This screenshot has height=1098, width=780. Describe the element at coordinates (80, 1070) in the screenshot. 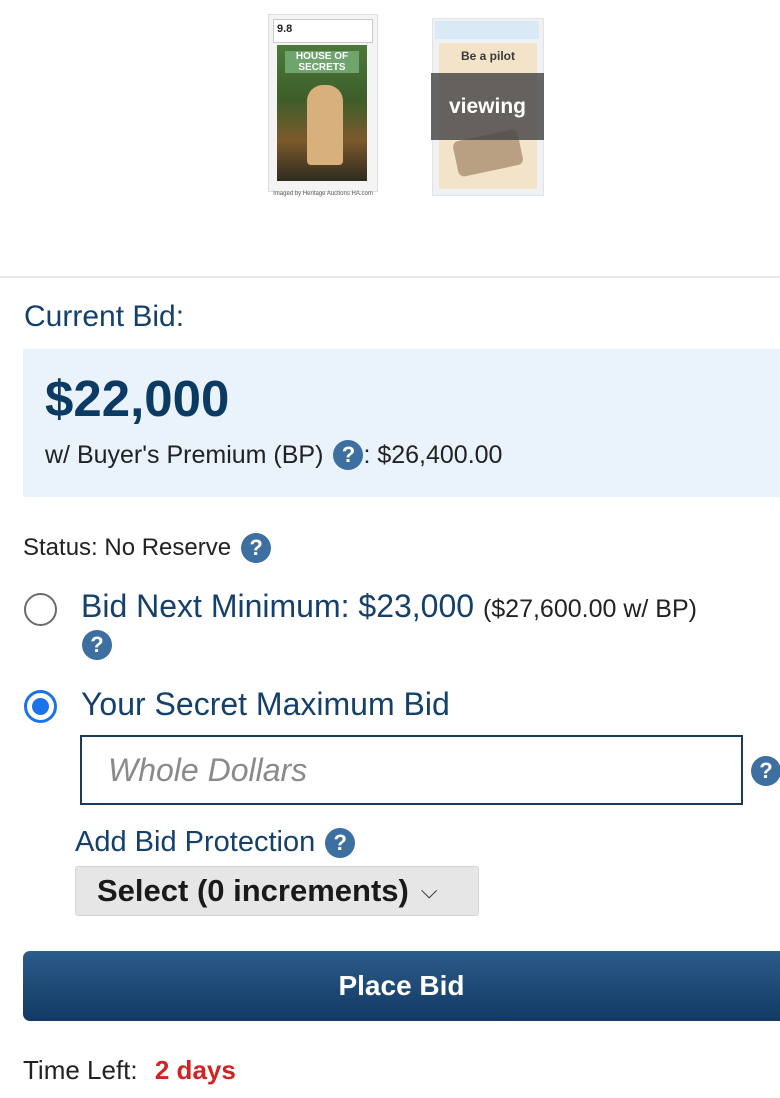

I see `time-left-label: Time Left:` at that location.